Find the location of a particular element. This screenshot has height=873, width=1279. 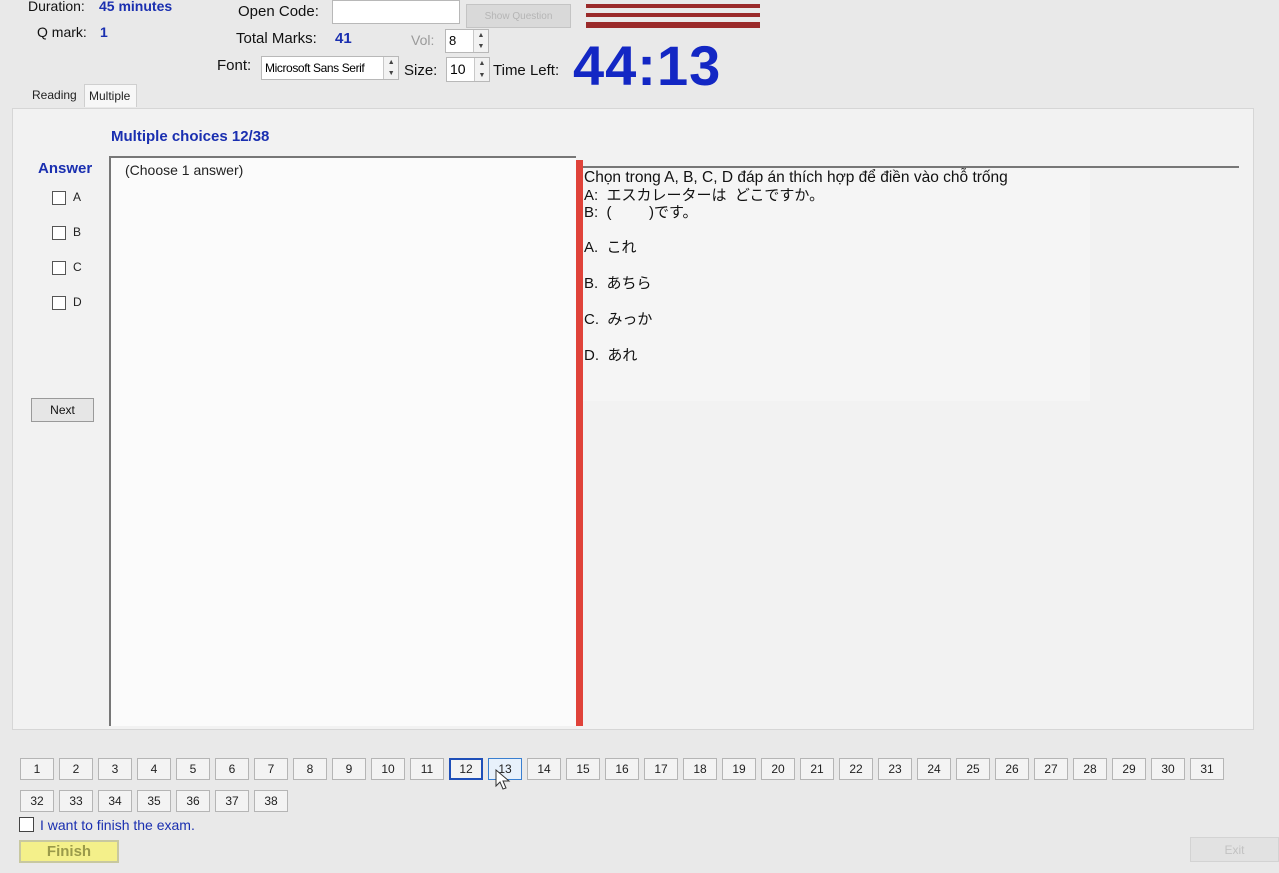

answer-label-d: D is located at coordinates (77, 302).